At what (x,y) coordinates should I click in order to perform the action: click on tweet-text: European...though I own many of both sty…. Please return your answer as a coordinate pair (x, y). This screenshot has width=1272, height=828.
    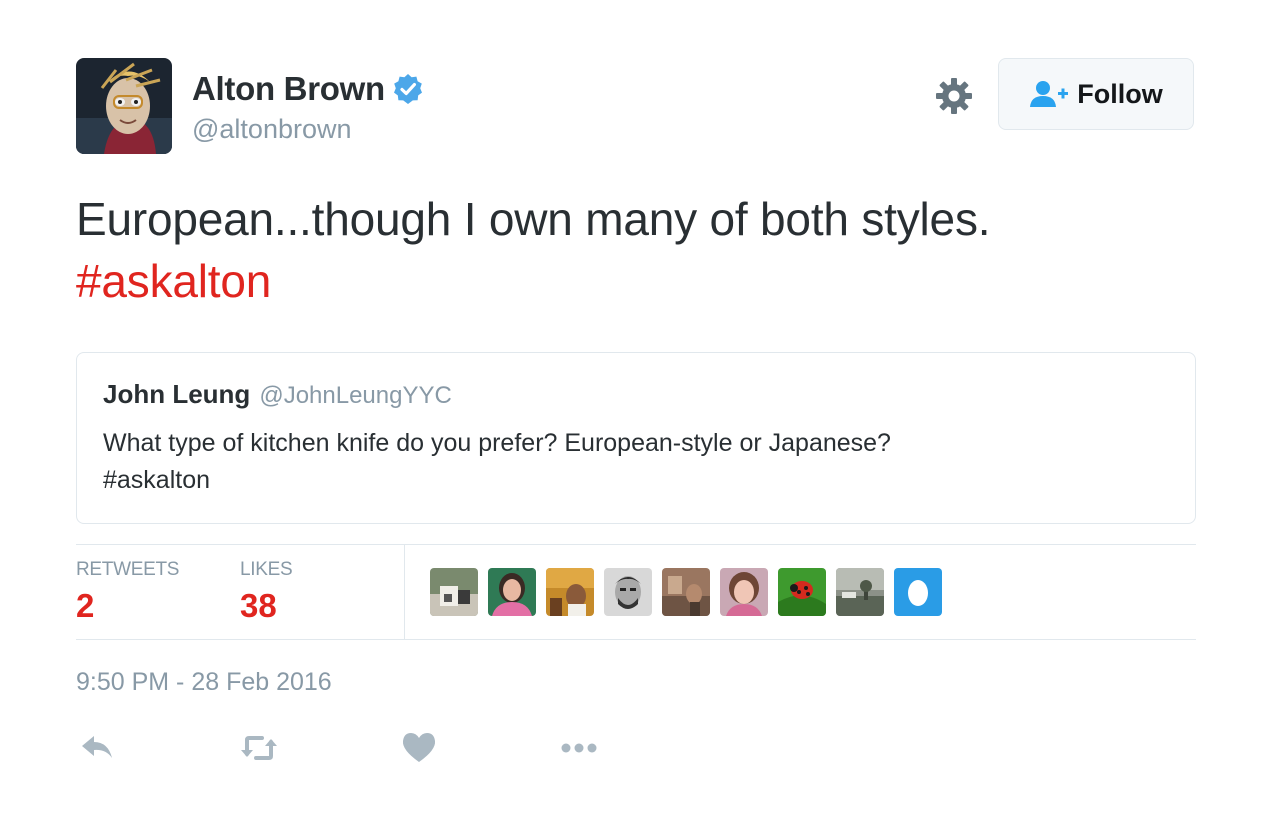
    Looking at the image, I should click on (636, 250).